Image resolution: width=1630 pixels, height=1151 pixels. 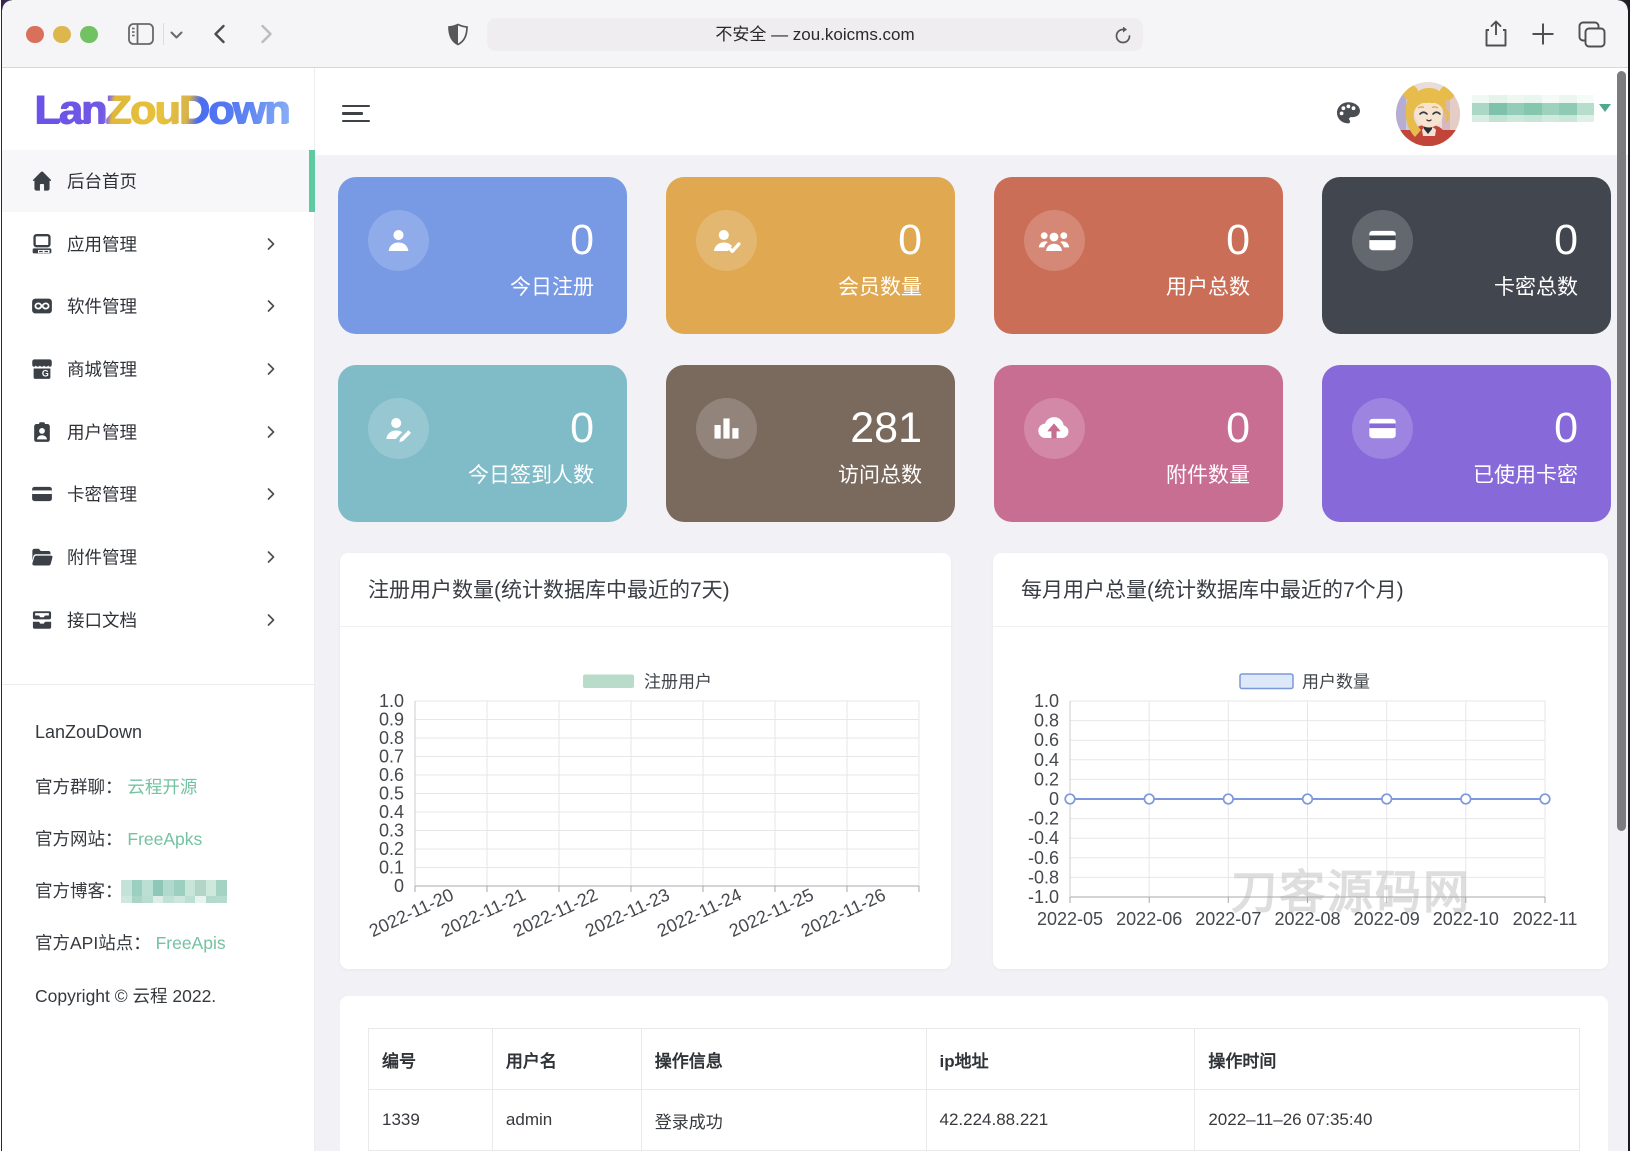 I want to click on svg-text: 2022-05, so click(x=1070, y=919).